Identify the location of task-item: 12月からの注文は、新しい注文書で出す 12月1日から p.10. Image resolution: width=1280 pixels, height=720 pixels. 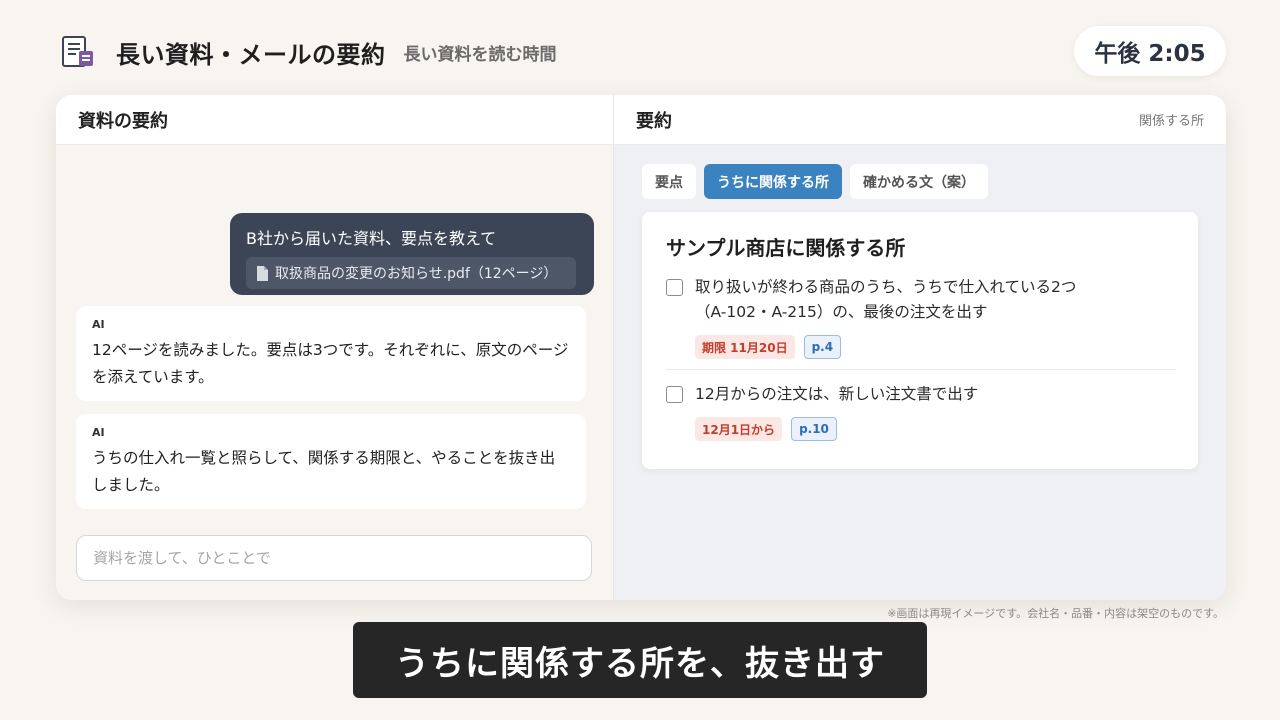
(921, 405).